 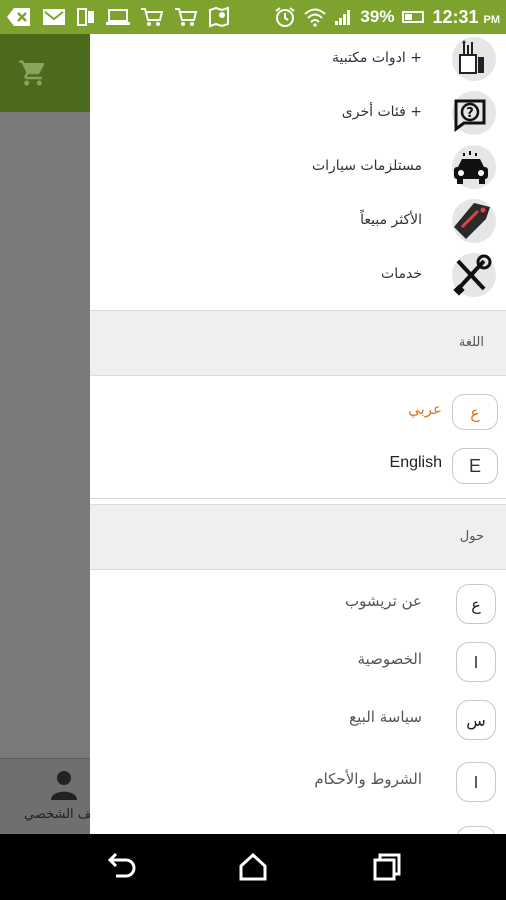 I want to click on language-option-english: English E, so click(x=298, y=466).